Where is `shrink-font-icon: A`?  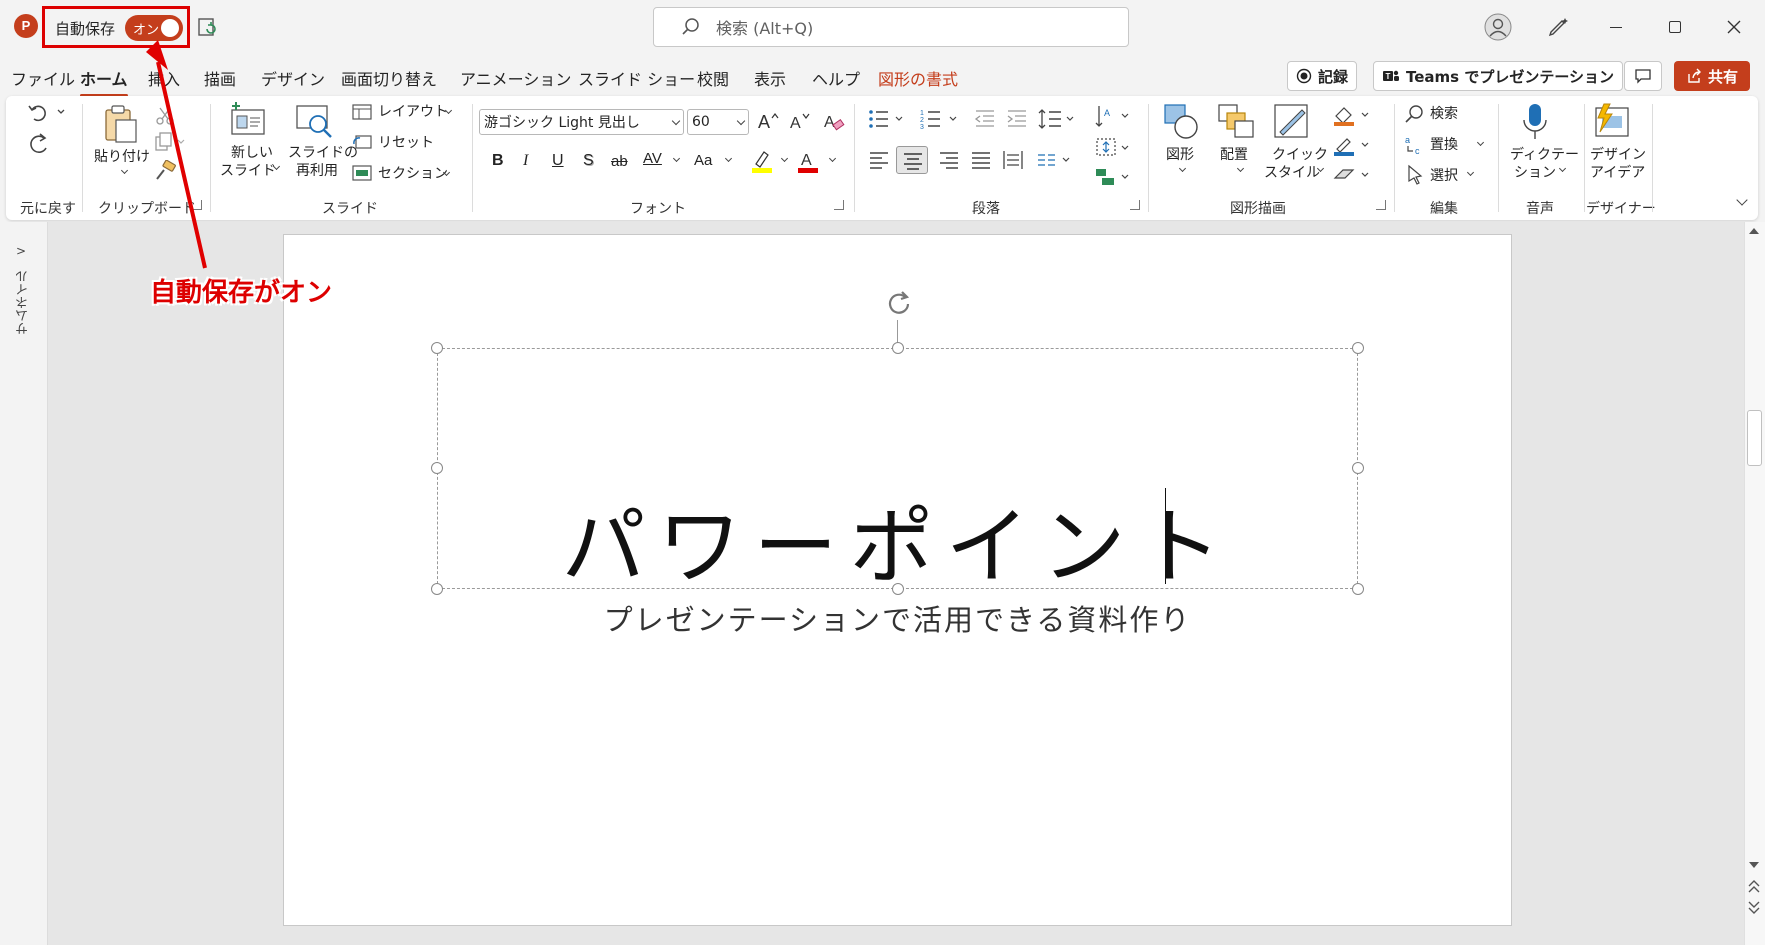
shrink-font-icon: A is located at coordinates (800, 121).